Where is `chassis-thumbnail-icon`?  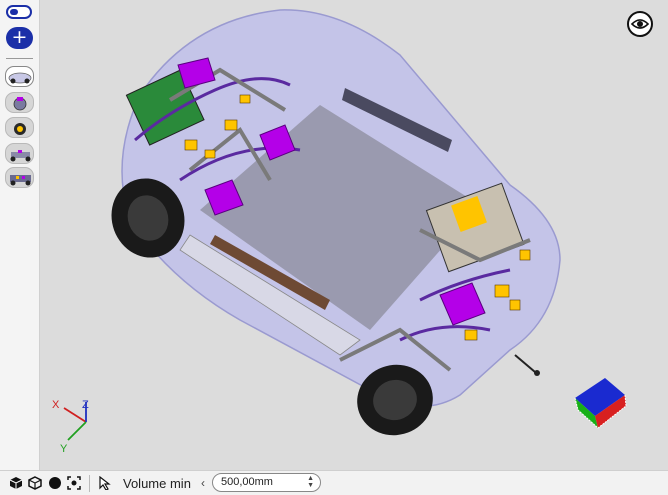
chassis-thumbnail-icon is located at coordinates (20, 104).